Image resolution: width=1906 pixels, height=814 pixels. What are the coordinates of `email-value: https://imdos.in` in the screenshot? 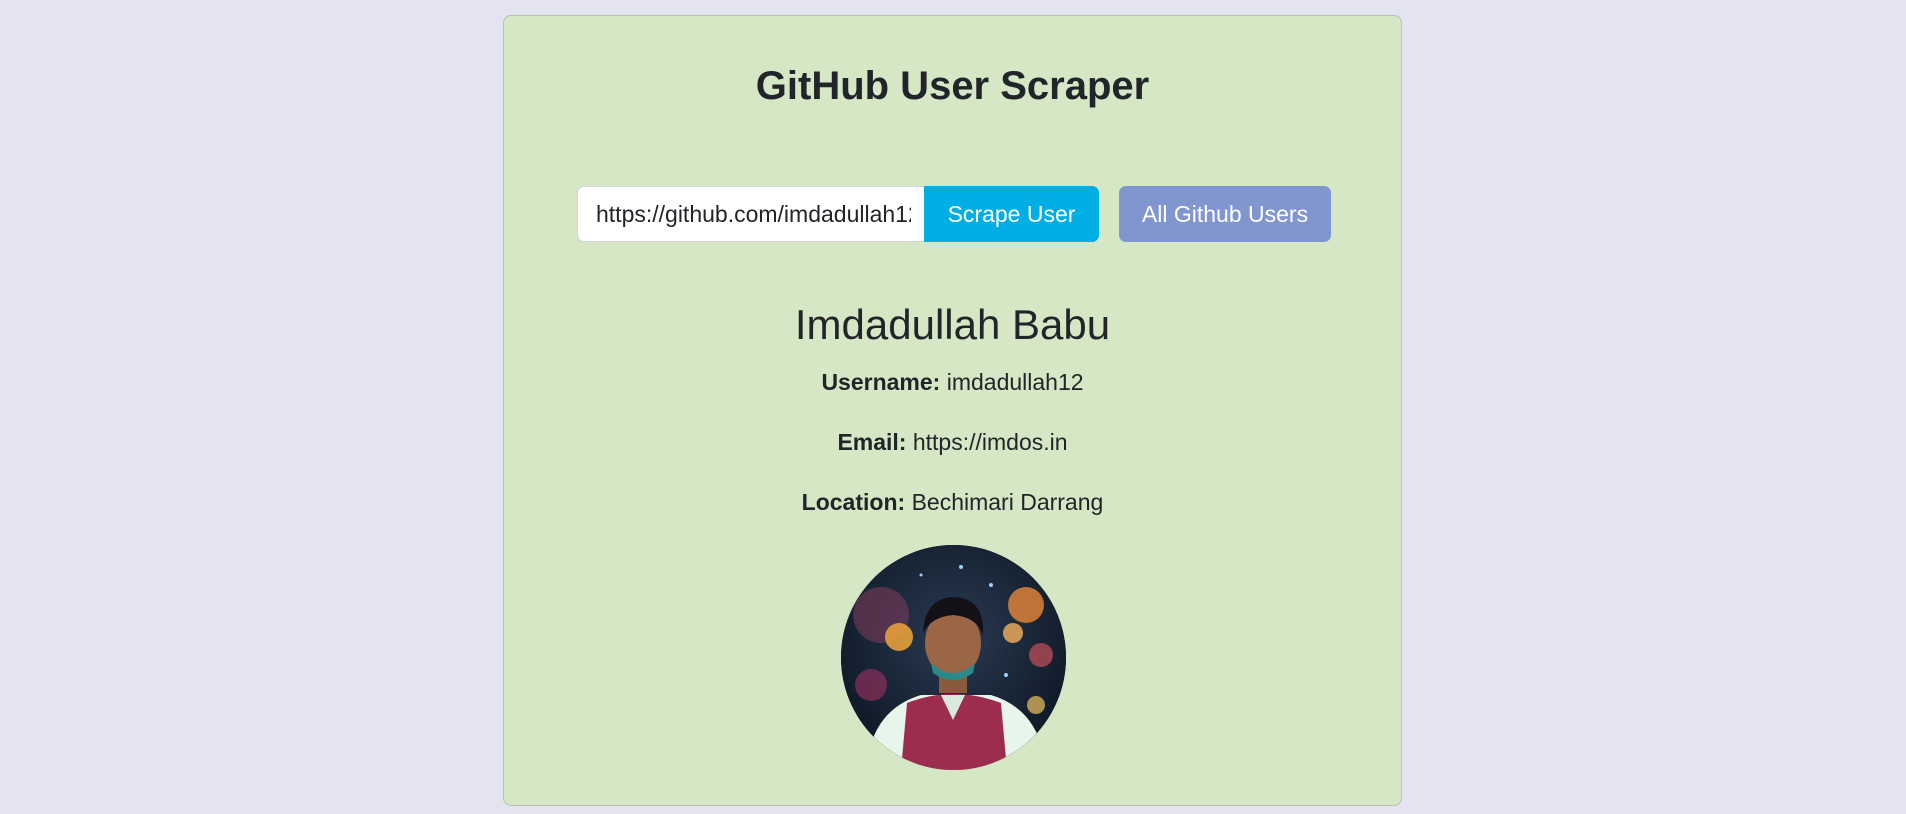 It's located at (990, 442).